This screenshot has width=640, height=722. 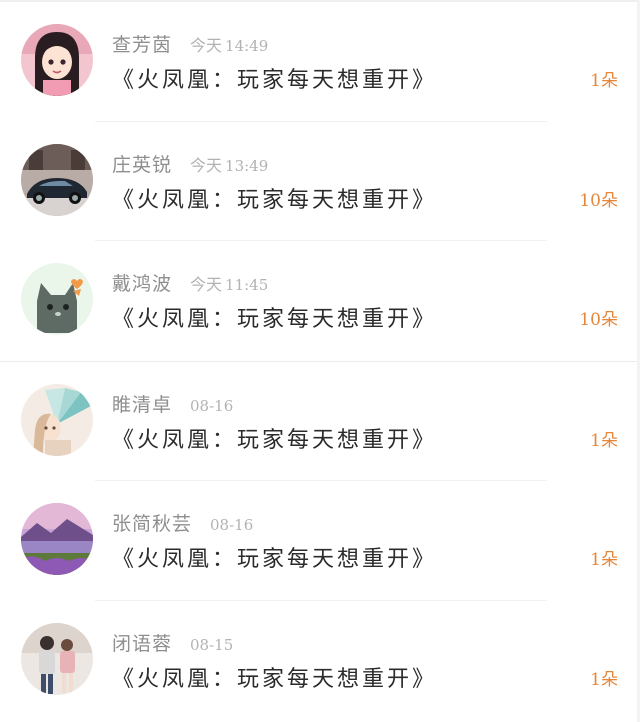 What do you see at coordinates (57, 179) in the screenshot?
I see `sports-car-avatar` at bounding box center [57, 179].